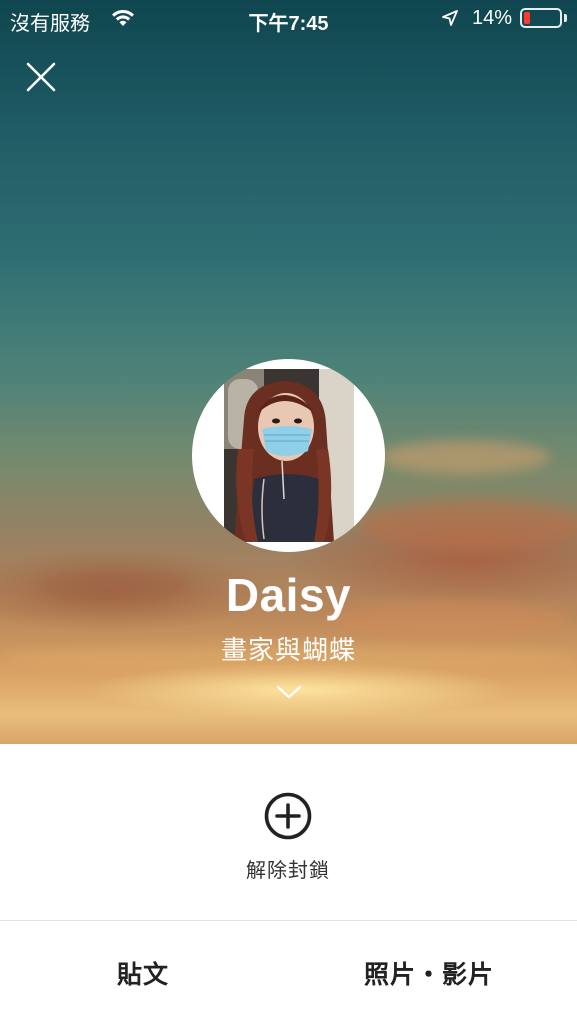 The image size is (577, 1024). I want to click on location-arrow-icon, so click(450, 20).